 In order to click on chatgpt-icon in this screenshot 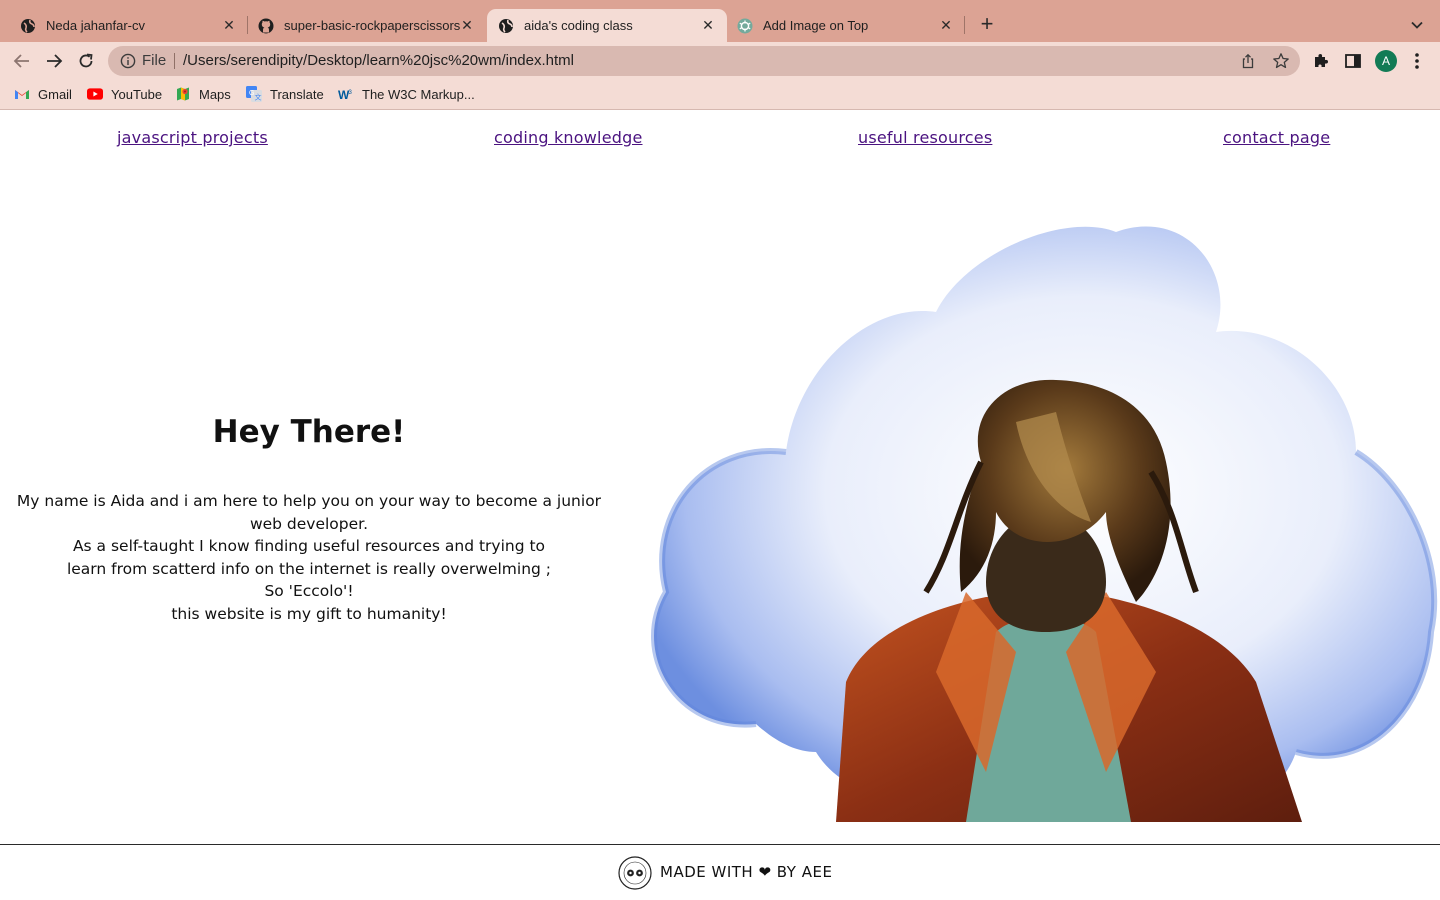, I will do `click(745, 25)`.